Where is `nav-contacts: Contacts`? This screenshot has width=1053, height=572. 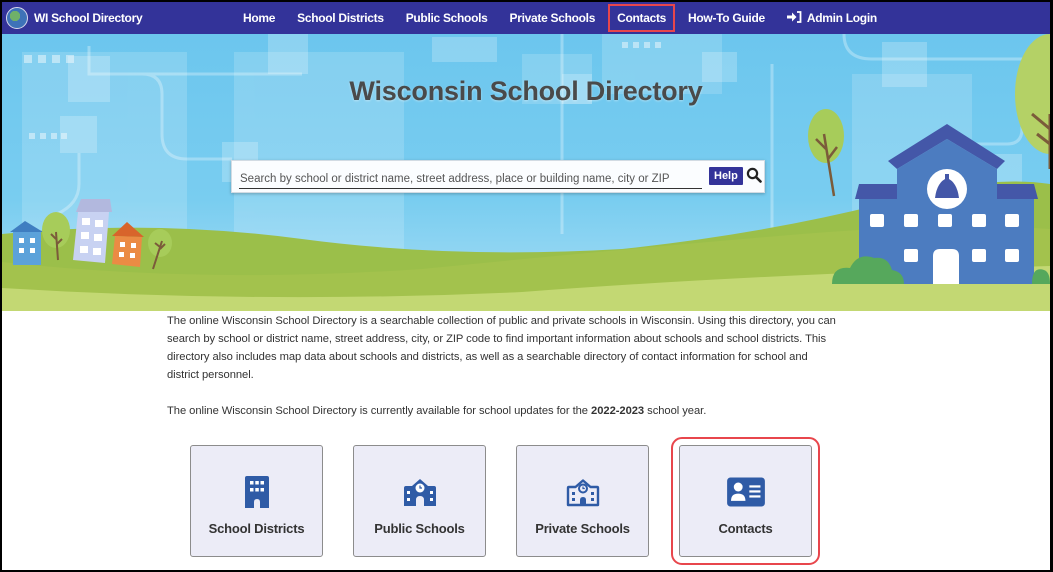
nav-contacts: Contacts is located at coordinates (641, 18).